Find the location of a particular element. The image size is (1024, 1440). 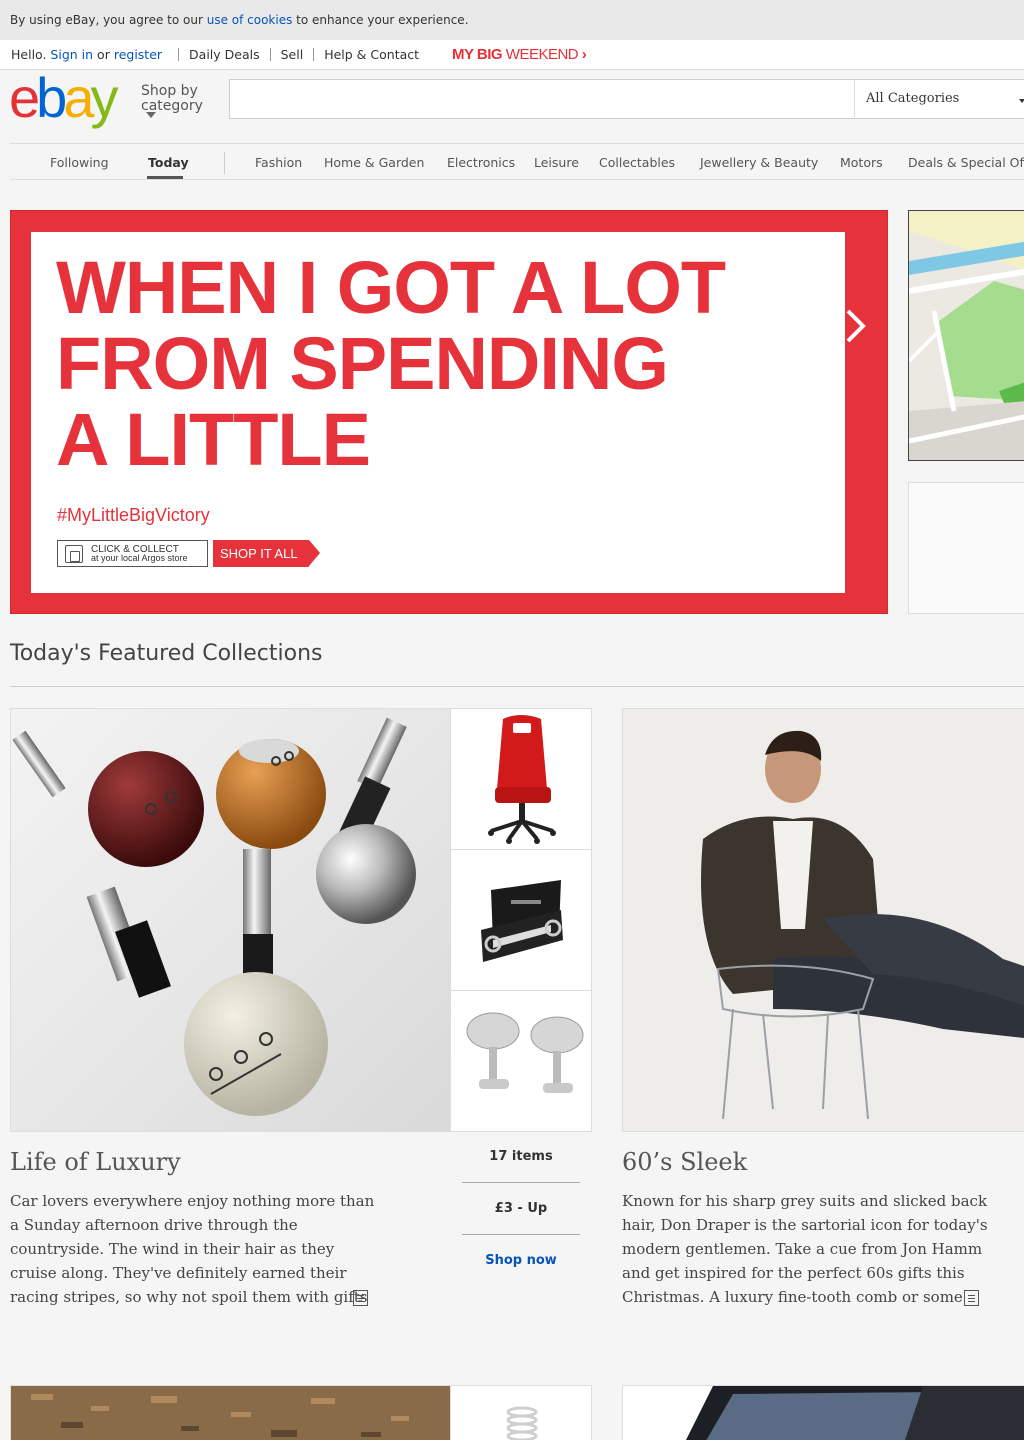

hero-title: WHEN I GOT A LOT FROM SPENDING A LITTLE is located at coordinates (391, 363).